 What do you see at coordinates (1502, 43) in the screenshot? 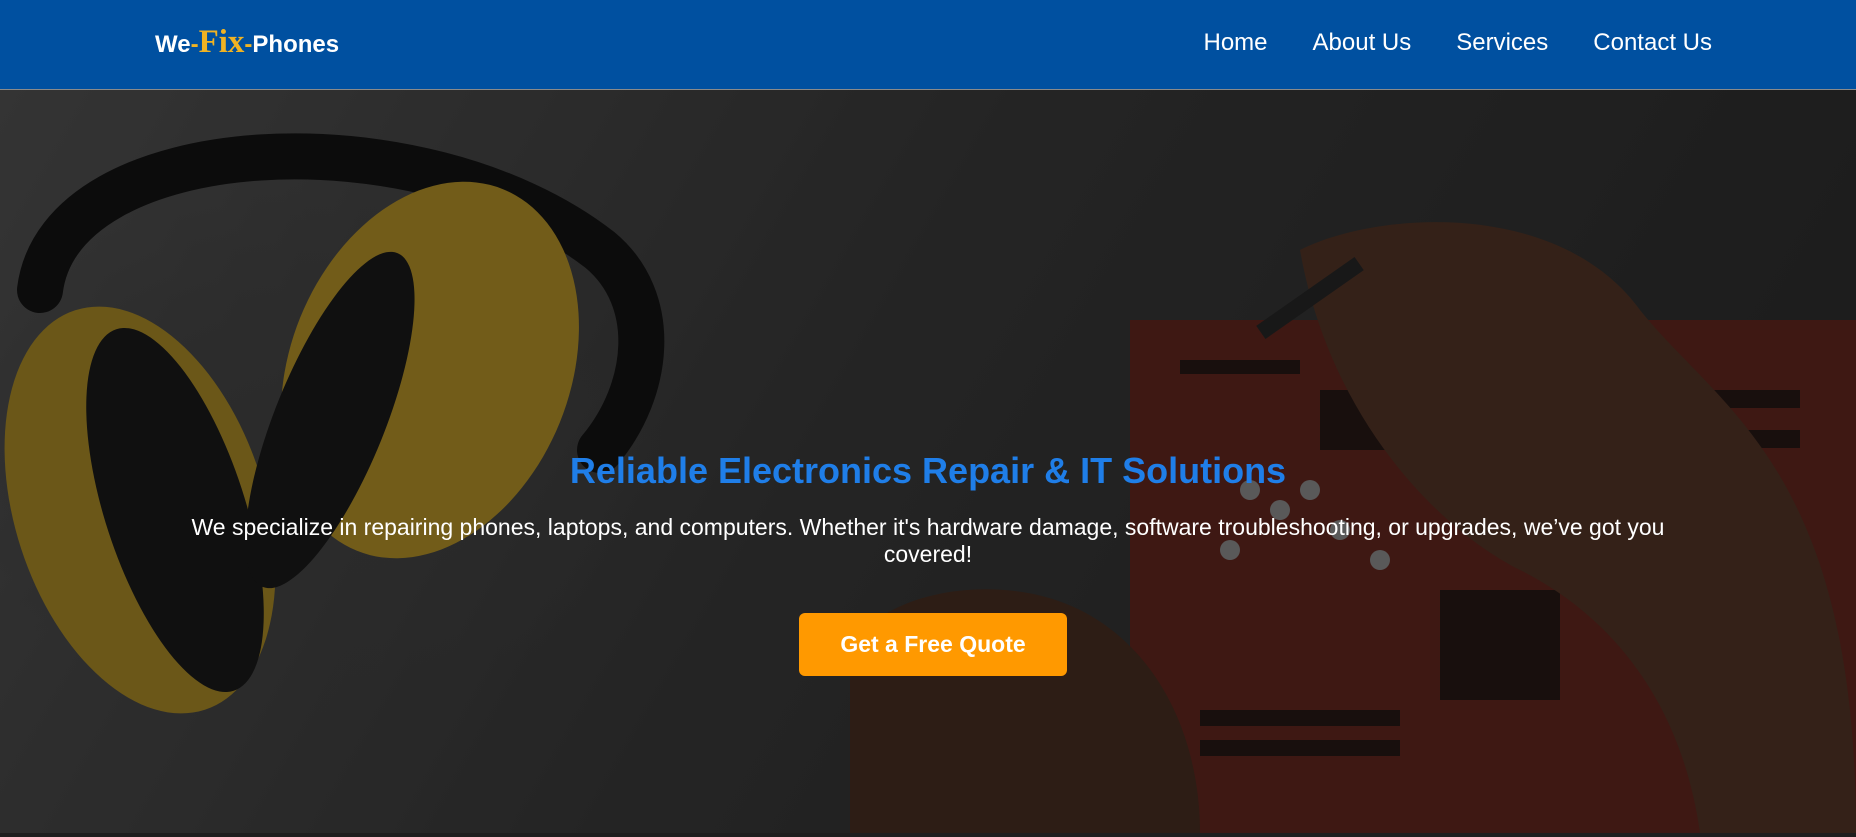
I see `nav-link-services: Services` at bounding box center [1502, 43].